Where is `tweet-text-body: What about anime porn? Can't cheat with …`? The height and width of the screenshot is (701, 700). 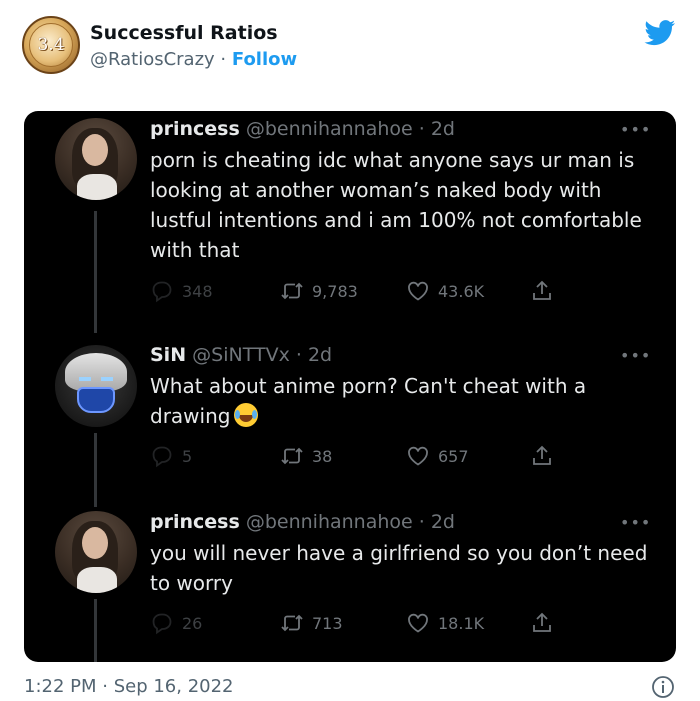
tweet-text-body: What about anime porn? Can't cheat with … is located at coordinates (368, 401).